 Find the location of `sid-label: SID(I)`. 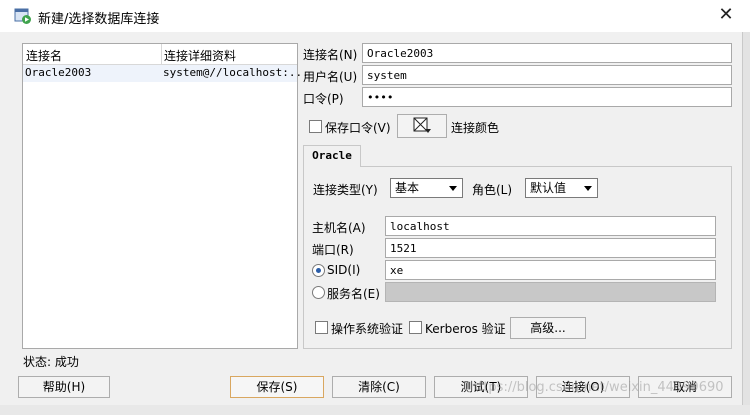

sid-label: SID(I) is located at coordinates (344, 270).